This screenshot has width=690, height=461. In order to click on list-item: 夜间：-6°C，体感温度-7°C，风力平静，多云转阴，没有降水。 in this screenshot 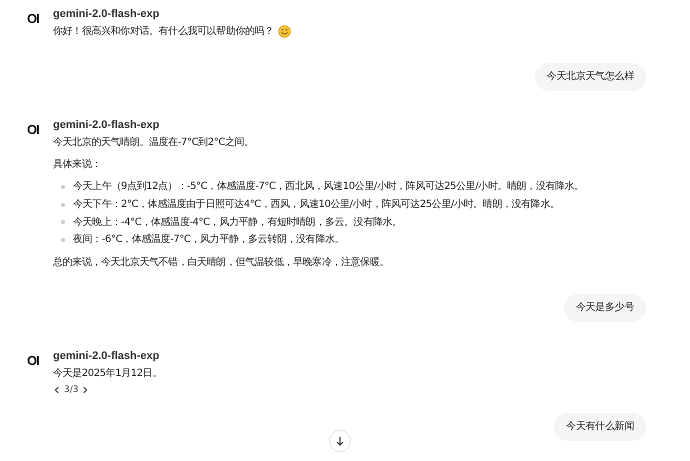, I will do `click(208, 240)`.